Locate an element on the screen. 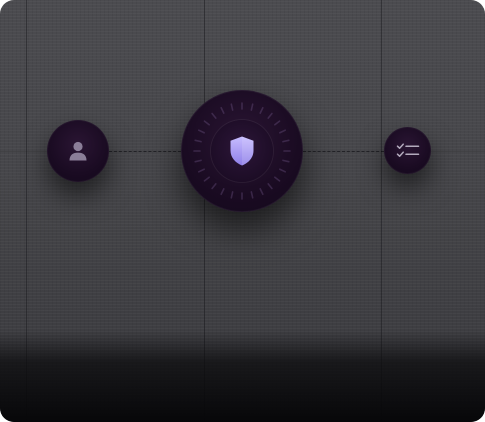 This screenshot has width=485, height=422. user-icon is located at coordinates (78, 151).